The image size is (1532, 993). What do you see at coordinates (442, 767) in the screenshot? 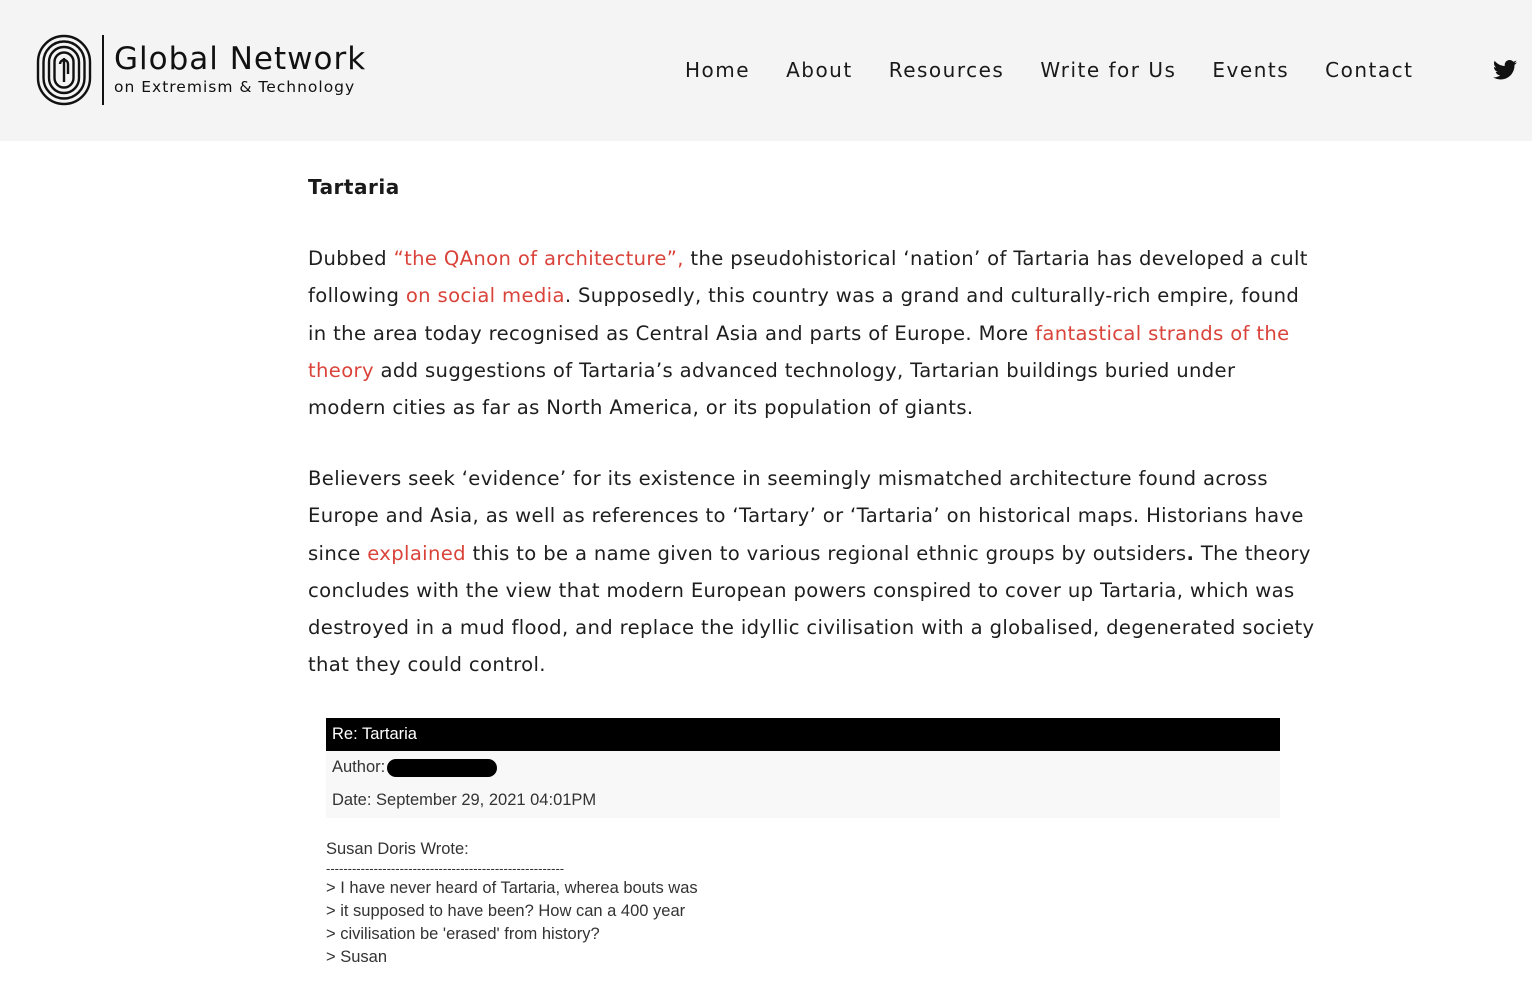
I see `redacted-author` at bounding box center [442, 767].